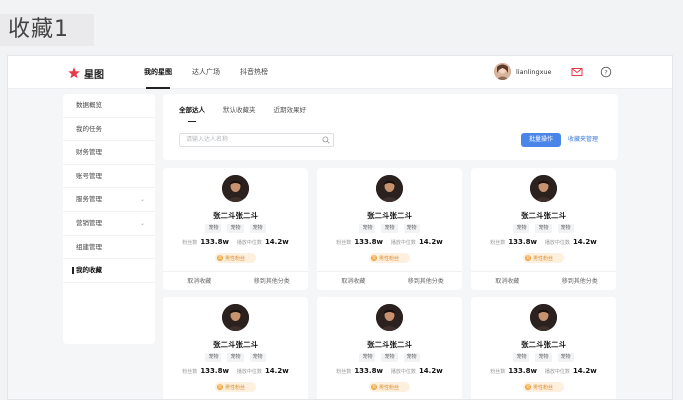 This screenshot has width=683, height=400. I want to click on page-caption: 收藏1, so click(47, 30).